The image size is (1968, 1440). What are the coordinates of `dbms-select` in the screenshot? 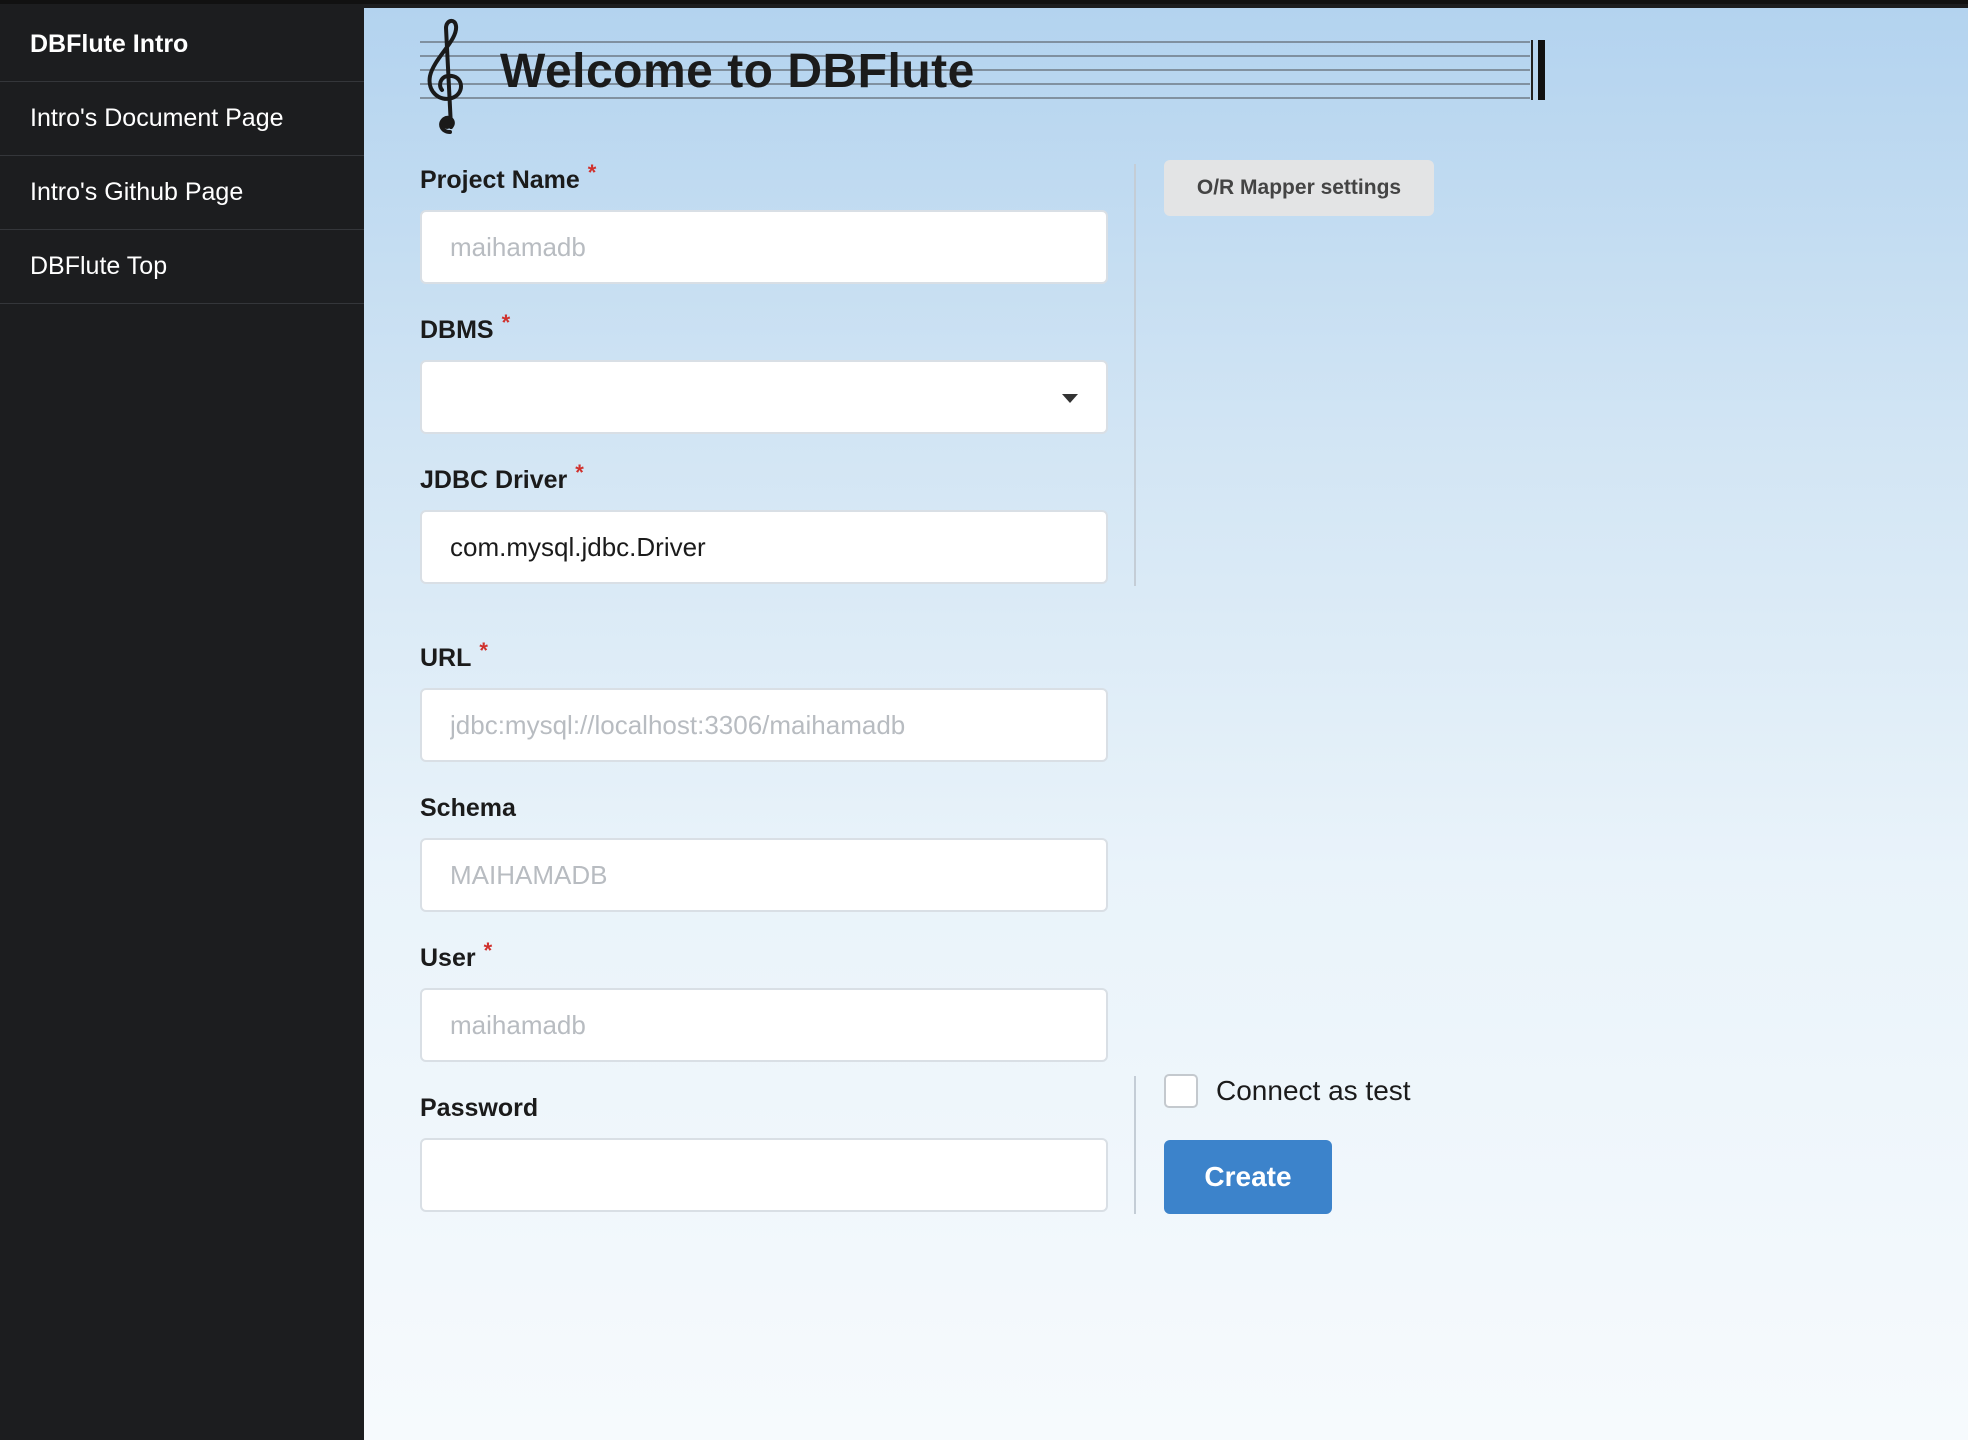 It's located at (764, 397).